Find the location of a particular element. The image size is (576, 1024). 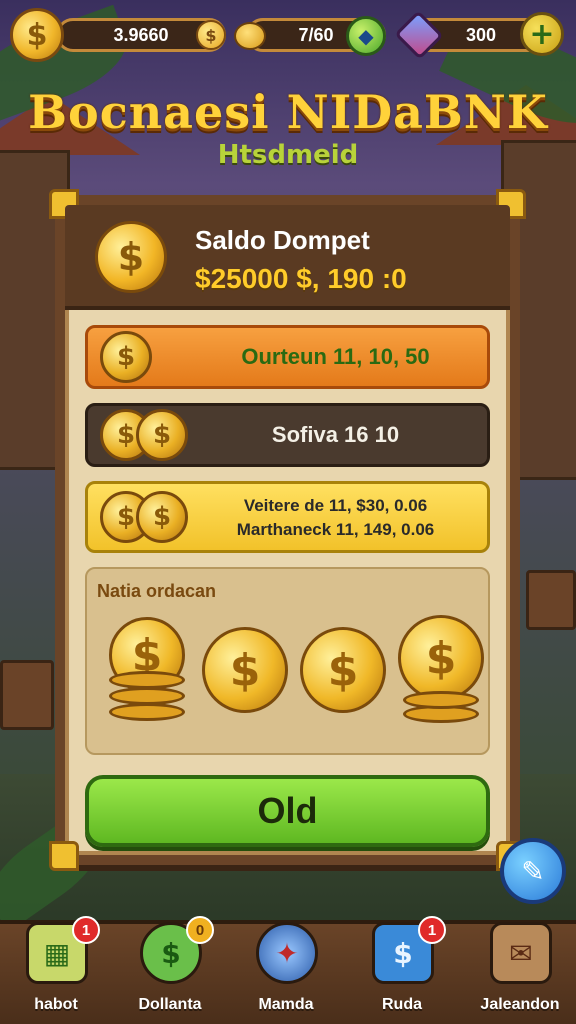

coin-options-section: Natia ordacan $ $ $ $ is located at coordinates (287, 661).